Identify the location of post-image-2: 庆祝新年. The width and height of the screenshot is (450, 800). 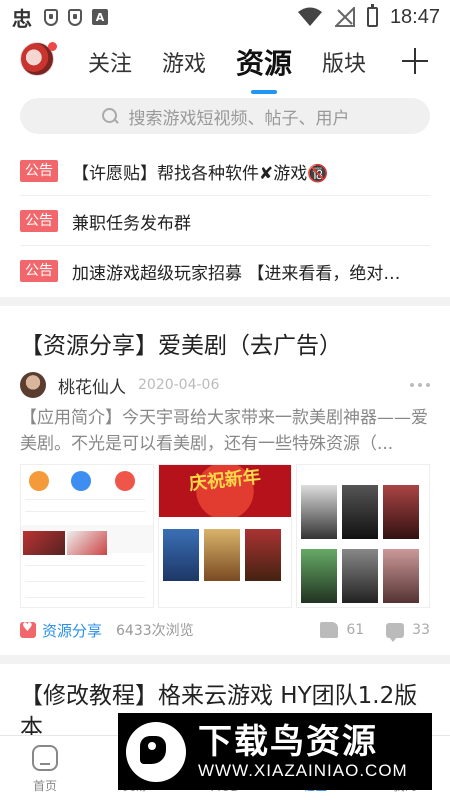
(225, 536).